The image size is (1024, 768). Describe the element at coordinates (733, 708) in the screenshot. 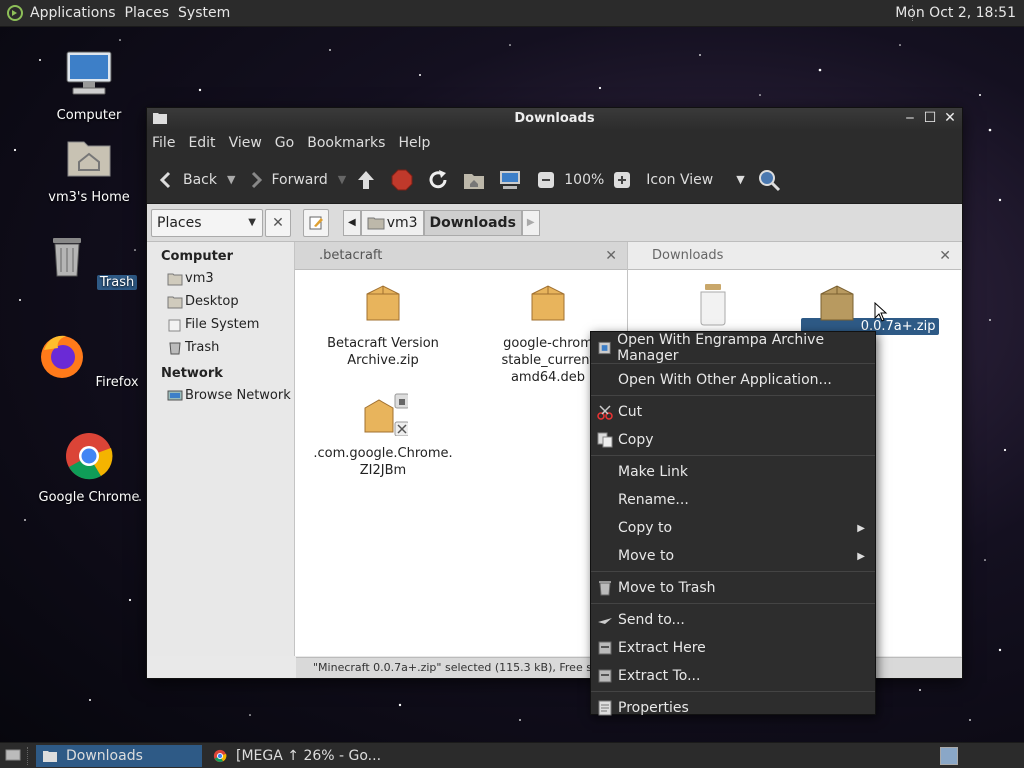

I see `menu-item-properties: Properties` at that location.